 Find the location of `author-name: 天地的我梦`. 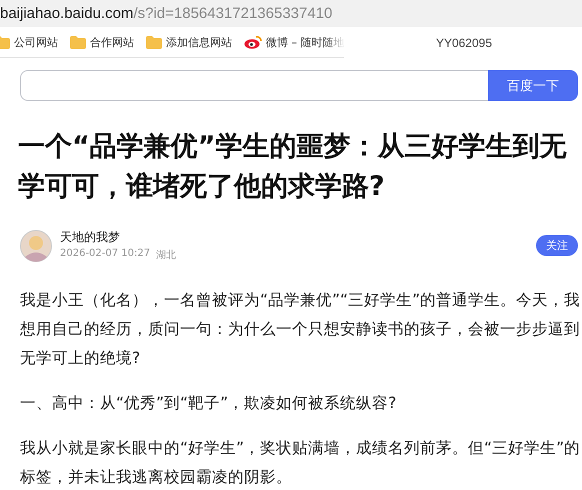

author-name: 天地的我梦 is located at coordinates (294, 237).